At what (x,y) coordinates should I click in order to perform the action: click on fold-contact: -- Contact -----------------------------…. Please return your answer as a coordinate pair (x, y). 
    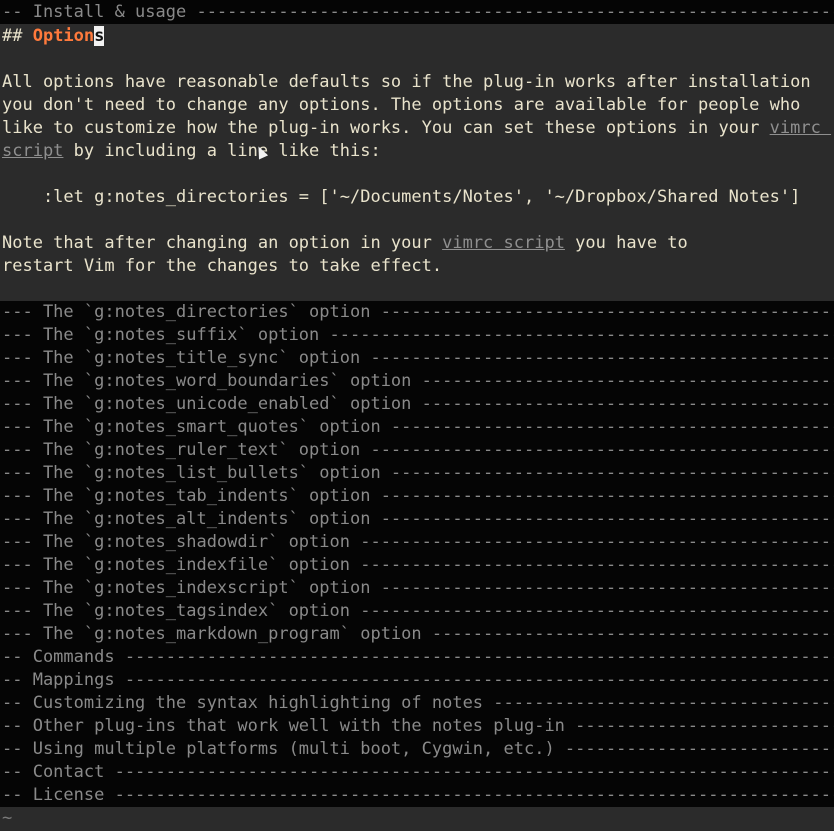
    Looking at the image, I should click on (418, 772).